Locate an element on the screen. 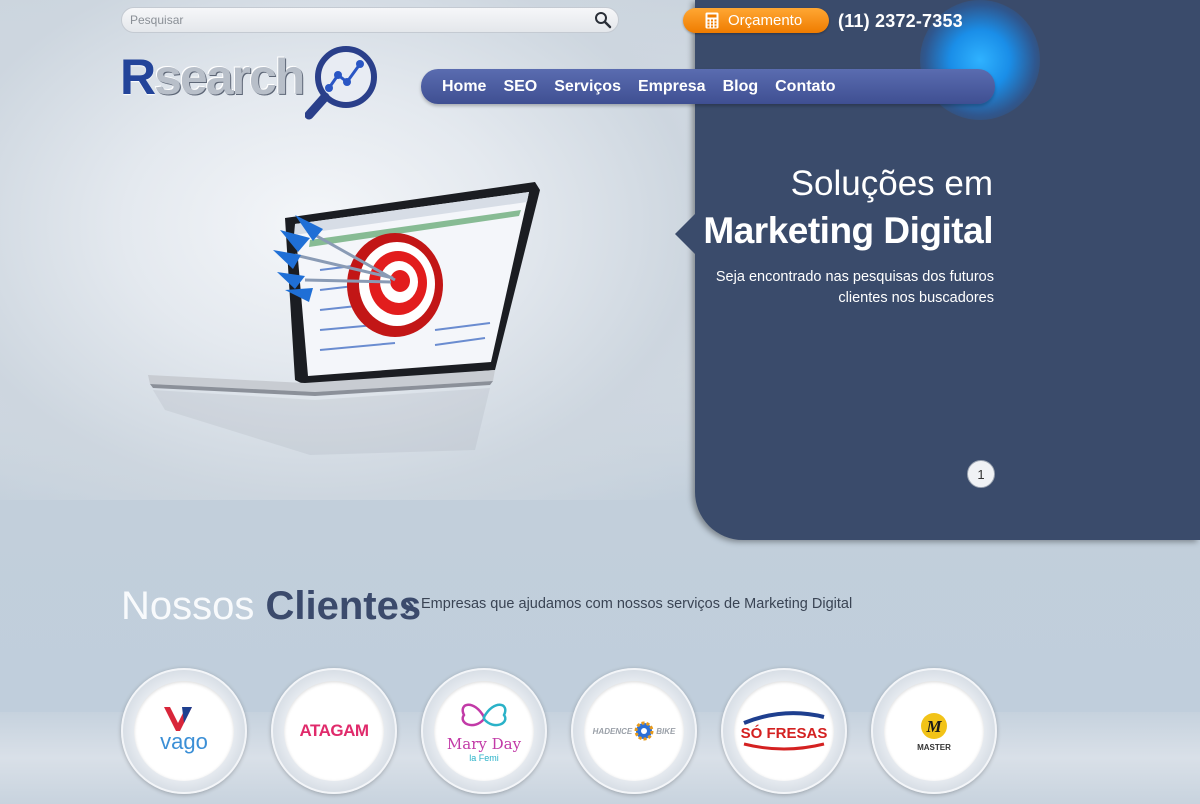 The width and height of the screenshot is (1200, 804). search-icon is located at coordinates (603, 20).